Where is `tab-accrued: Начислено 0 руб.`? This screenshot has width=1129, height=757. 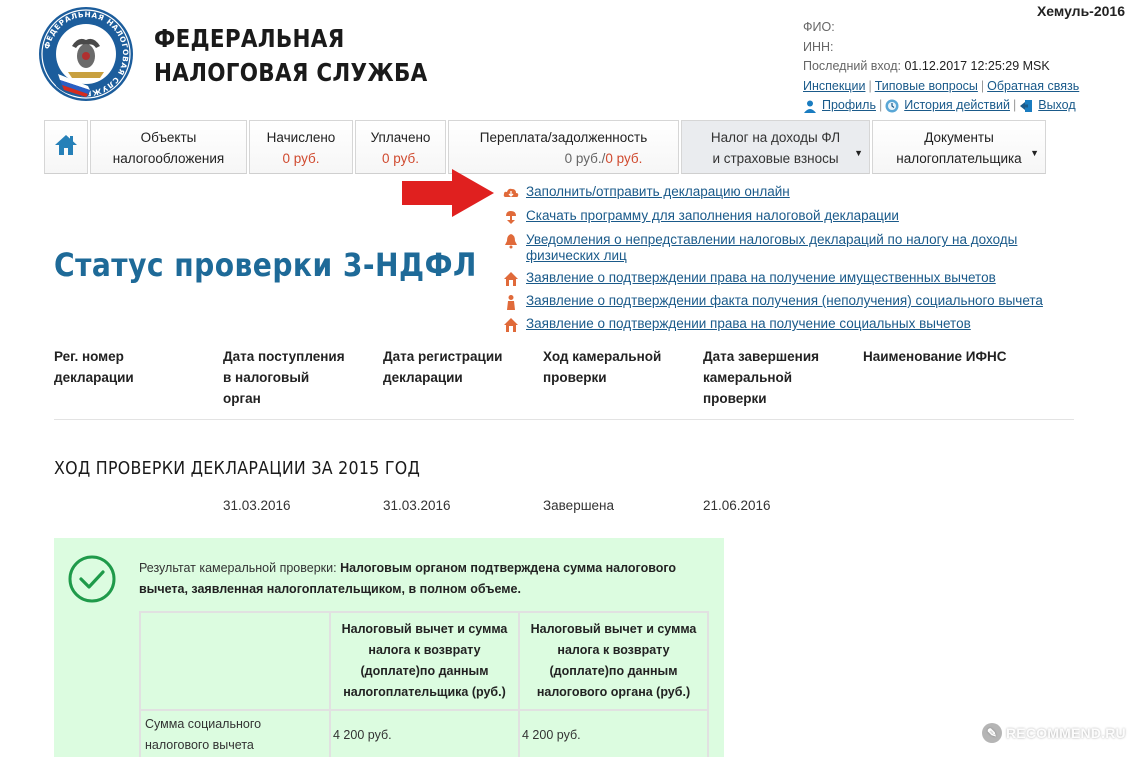 tab-accrued: Начислено 0 руб. is located at coordinates (301, 147).